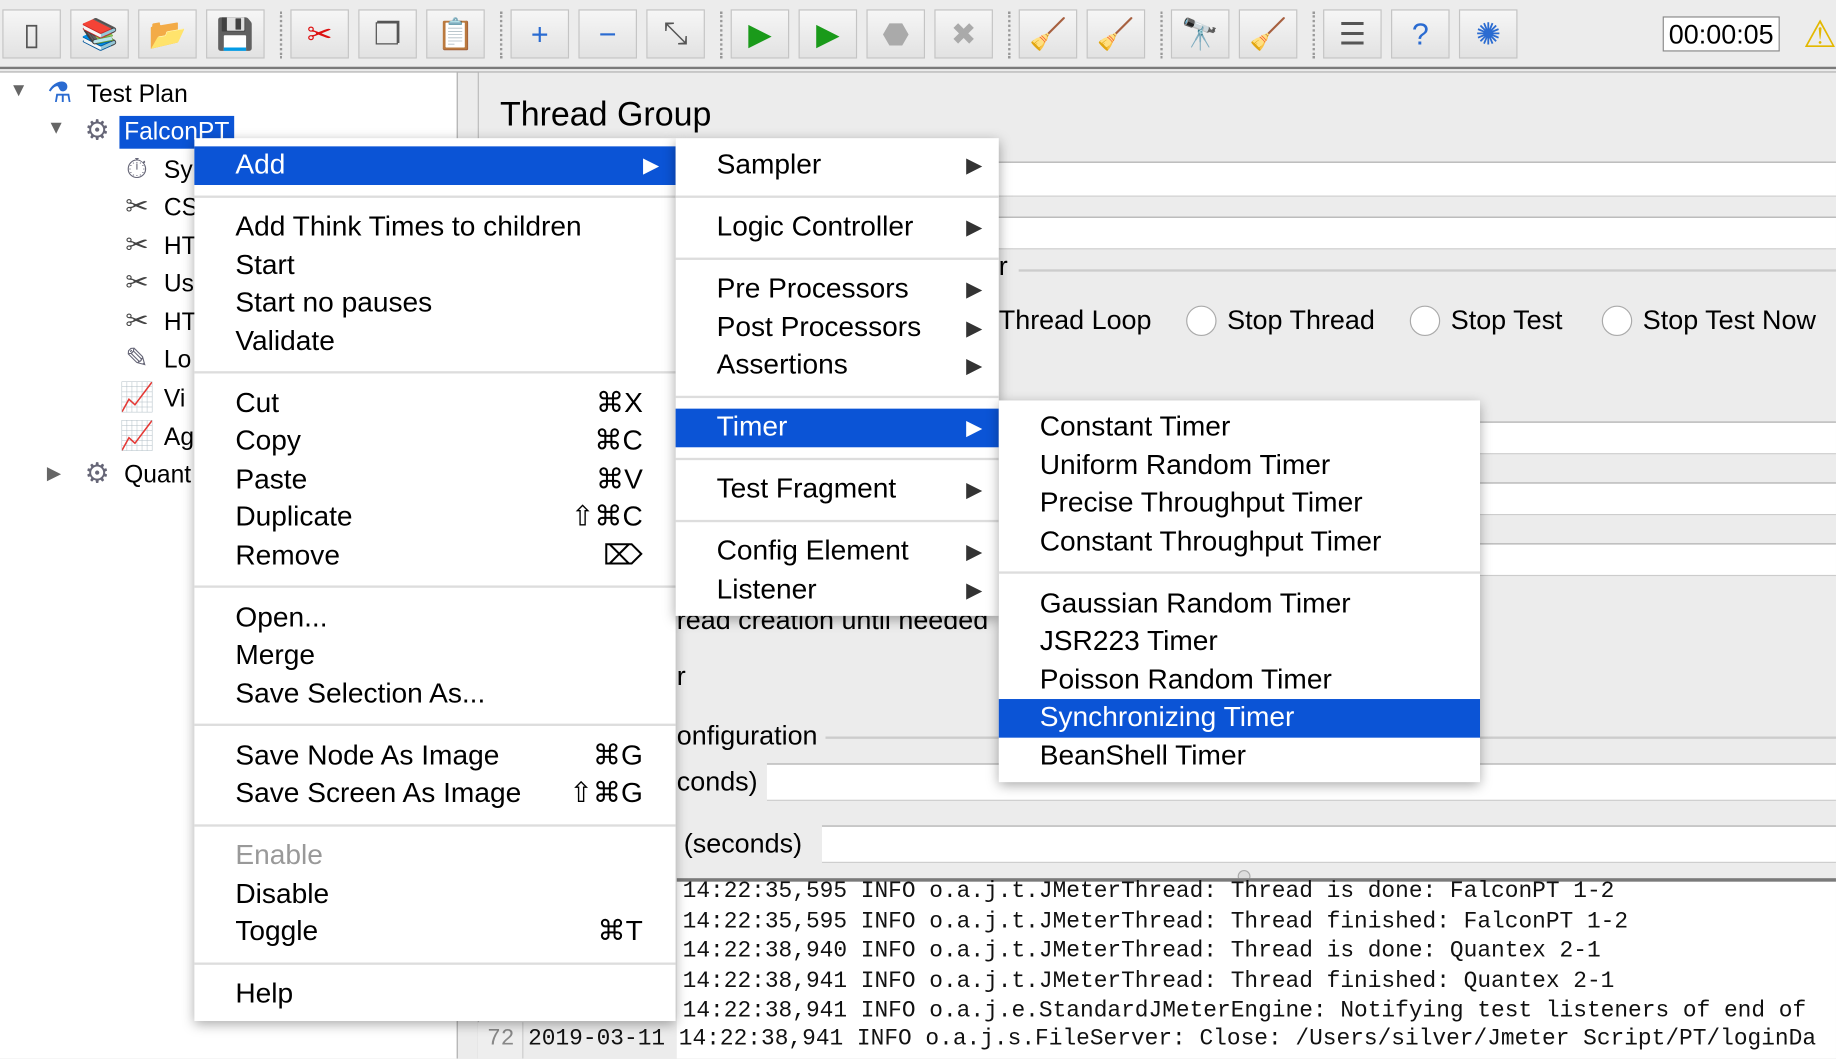  What do you see at coordinates (434, 656) in the screenshot?
I see `menu-item-merge: Merge` at bounding box center [434, 656].